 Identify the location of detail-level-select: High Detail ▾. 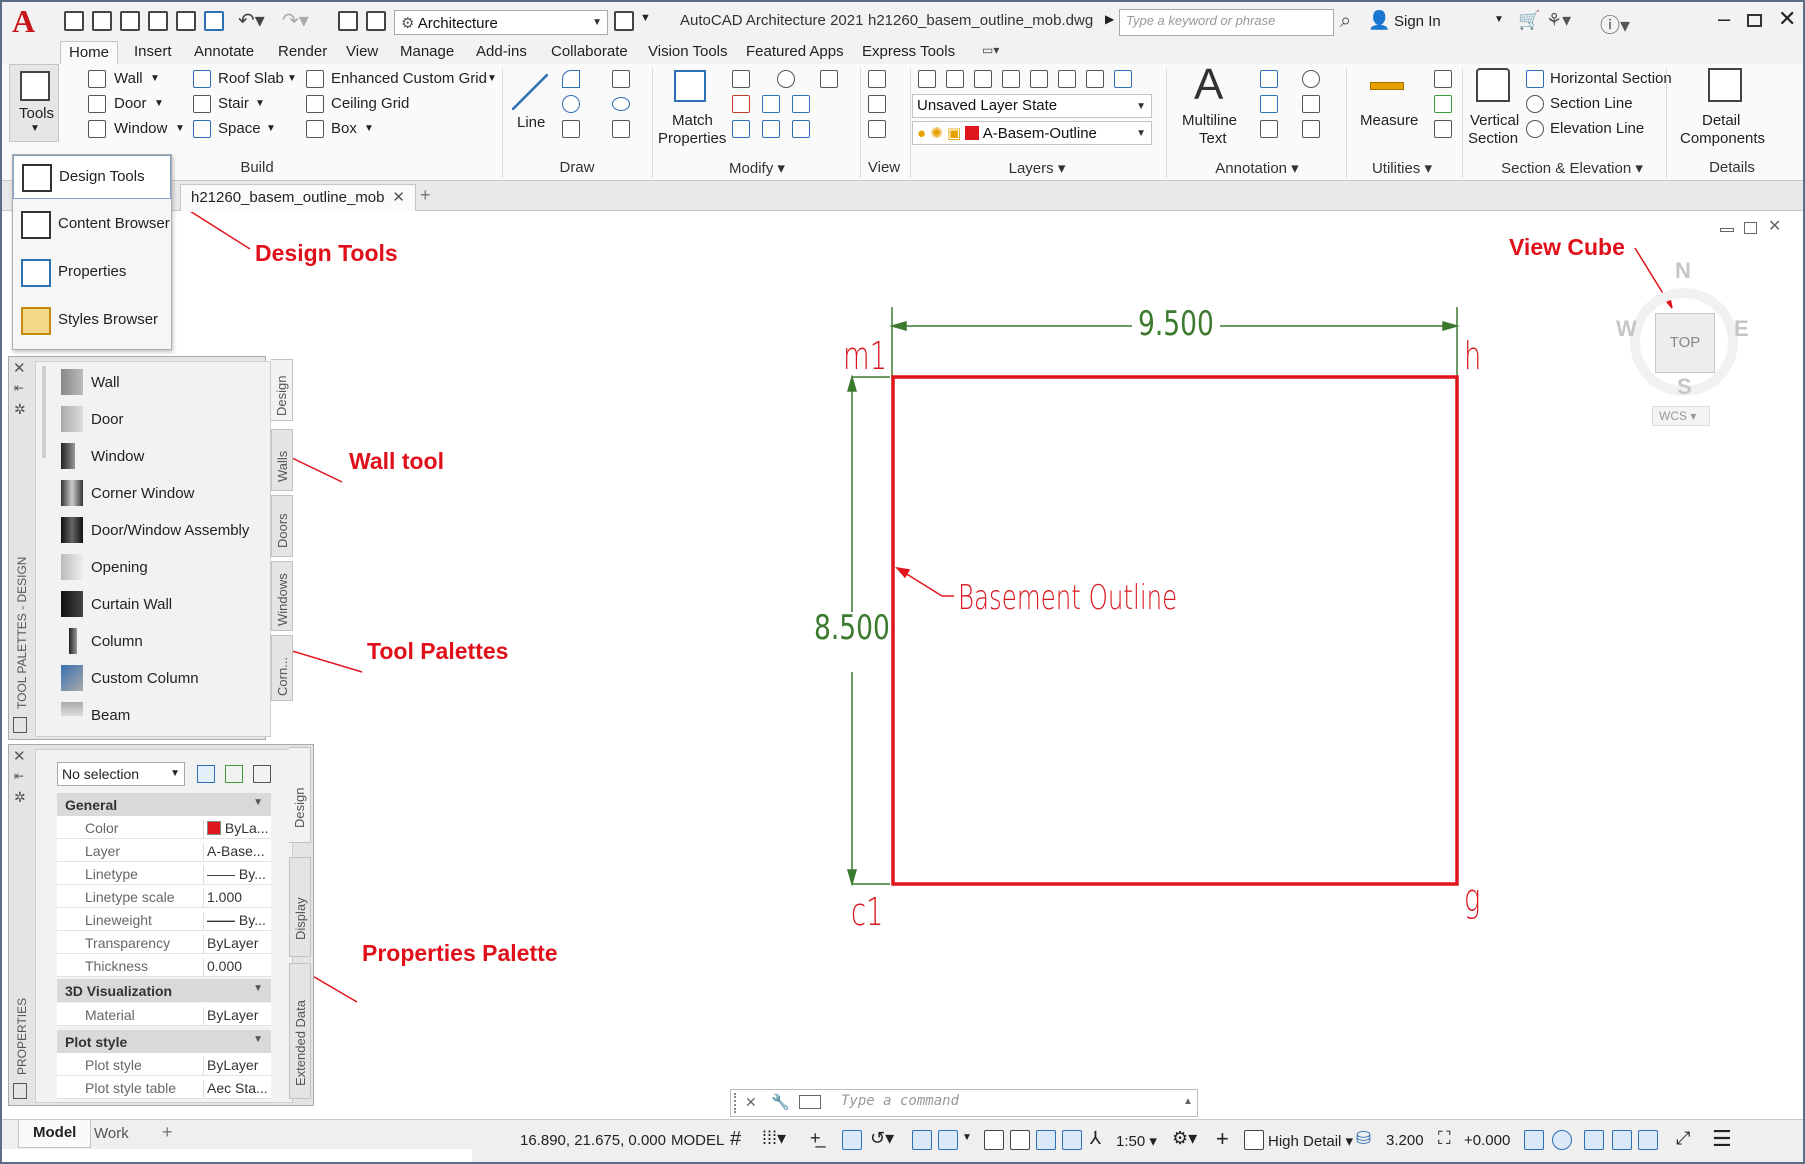
(1310, 1141).